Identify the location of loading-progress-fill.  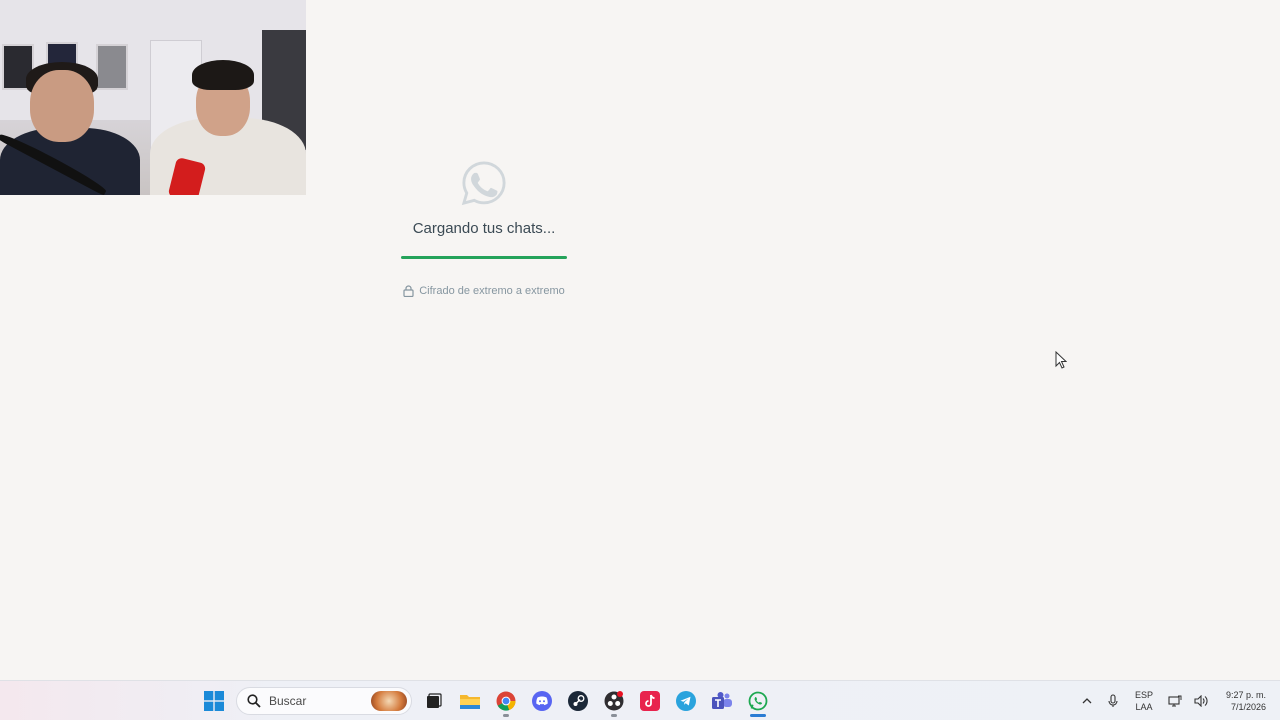
(484, 257).